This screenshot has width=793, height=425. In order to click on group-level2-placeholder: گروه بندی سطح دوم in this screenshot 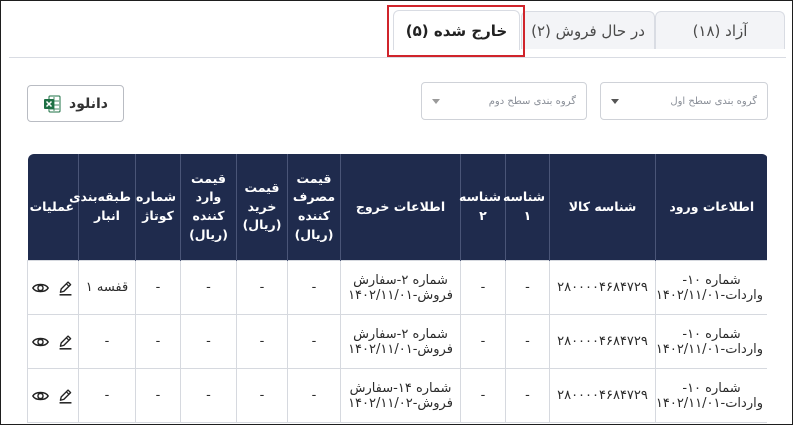, I will do `click(532, 101)`.